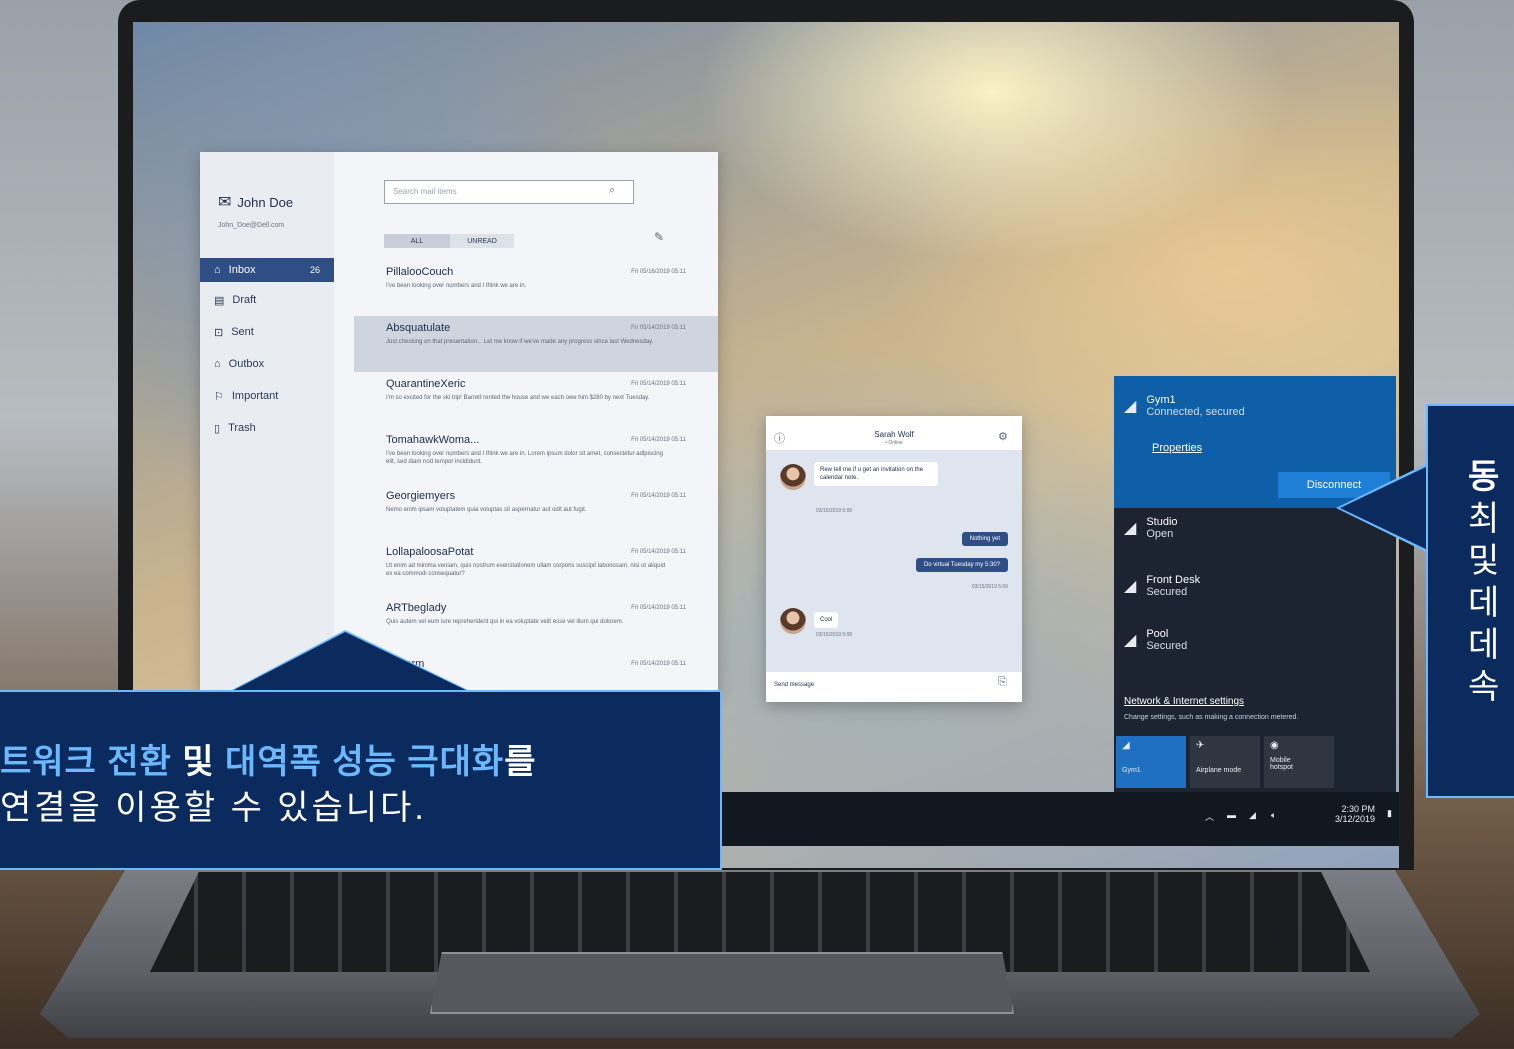 The image size is (1514, 1049). I want to click on network-row-connected: ◢ Gym1 Connected, secured, so click(1255, 421).